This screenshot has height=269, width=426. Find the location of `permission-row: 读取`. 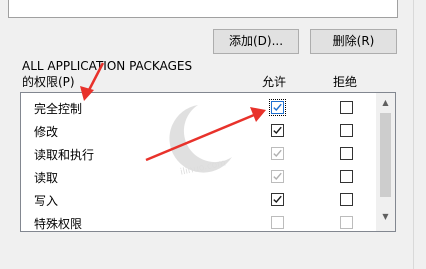

permission-row: 读取 is located at coordinates (199, 177).